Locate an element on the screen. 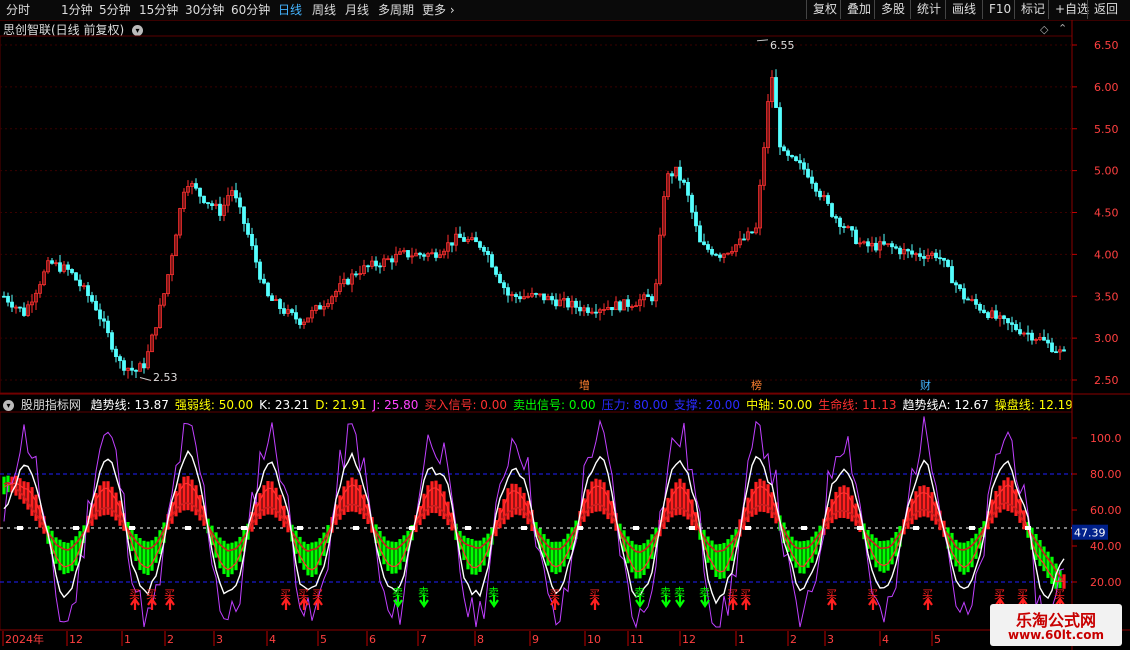  event-tag: 榜 is located at coordinates (756, 385).